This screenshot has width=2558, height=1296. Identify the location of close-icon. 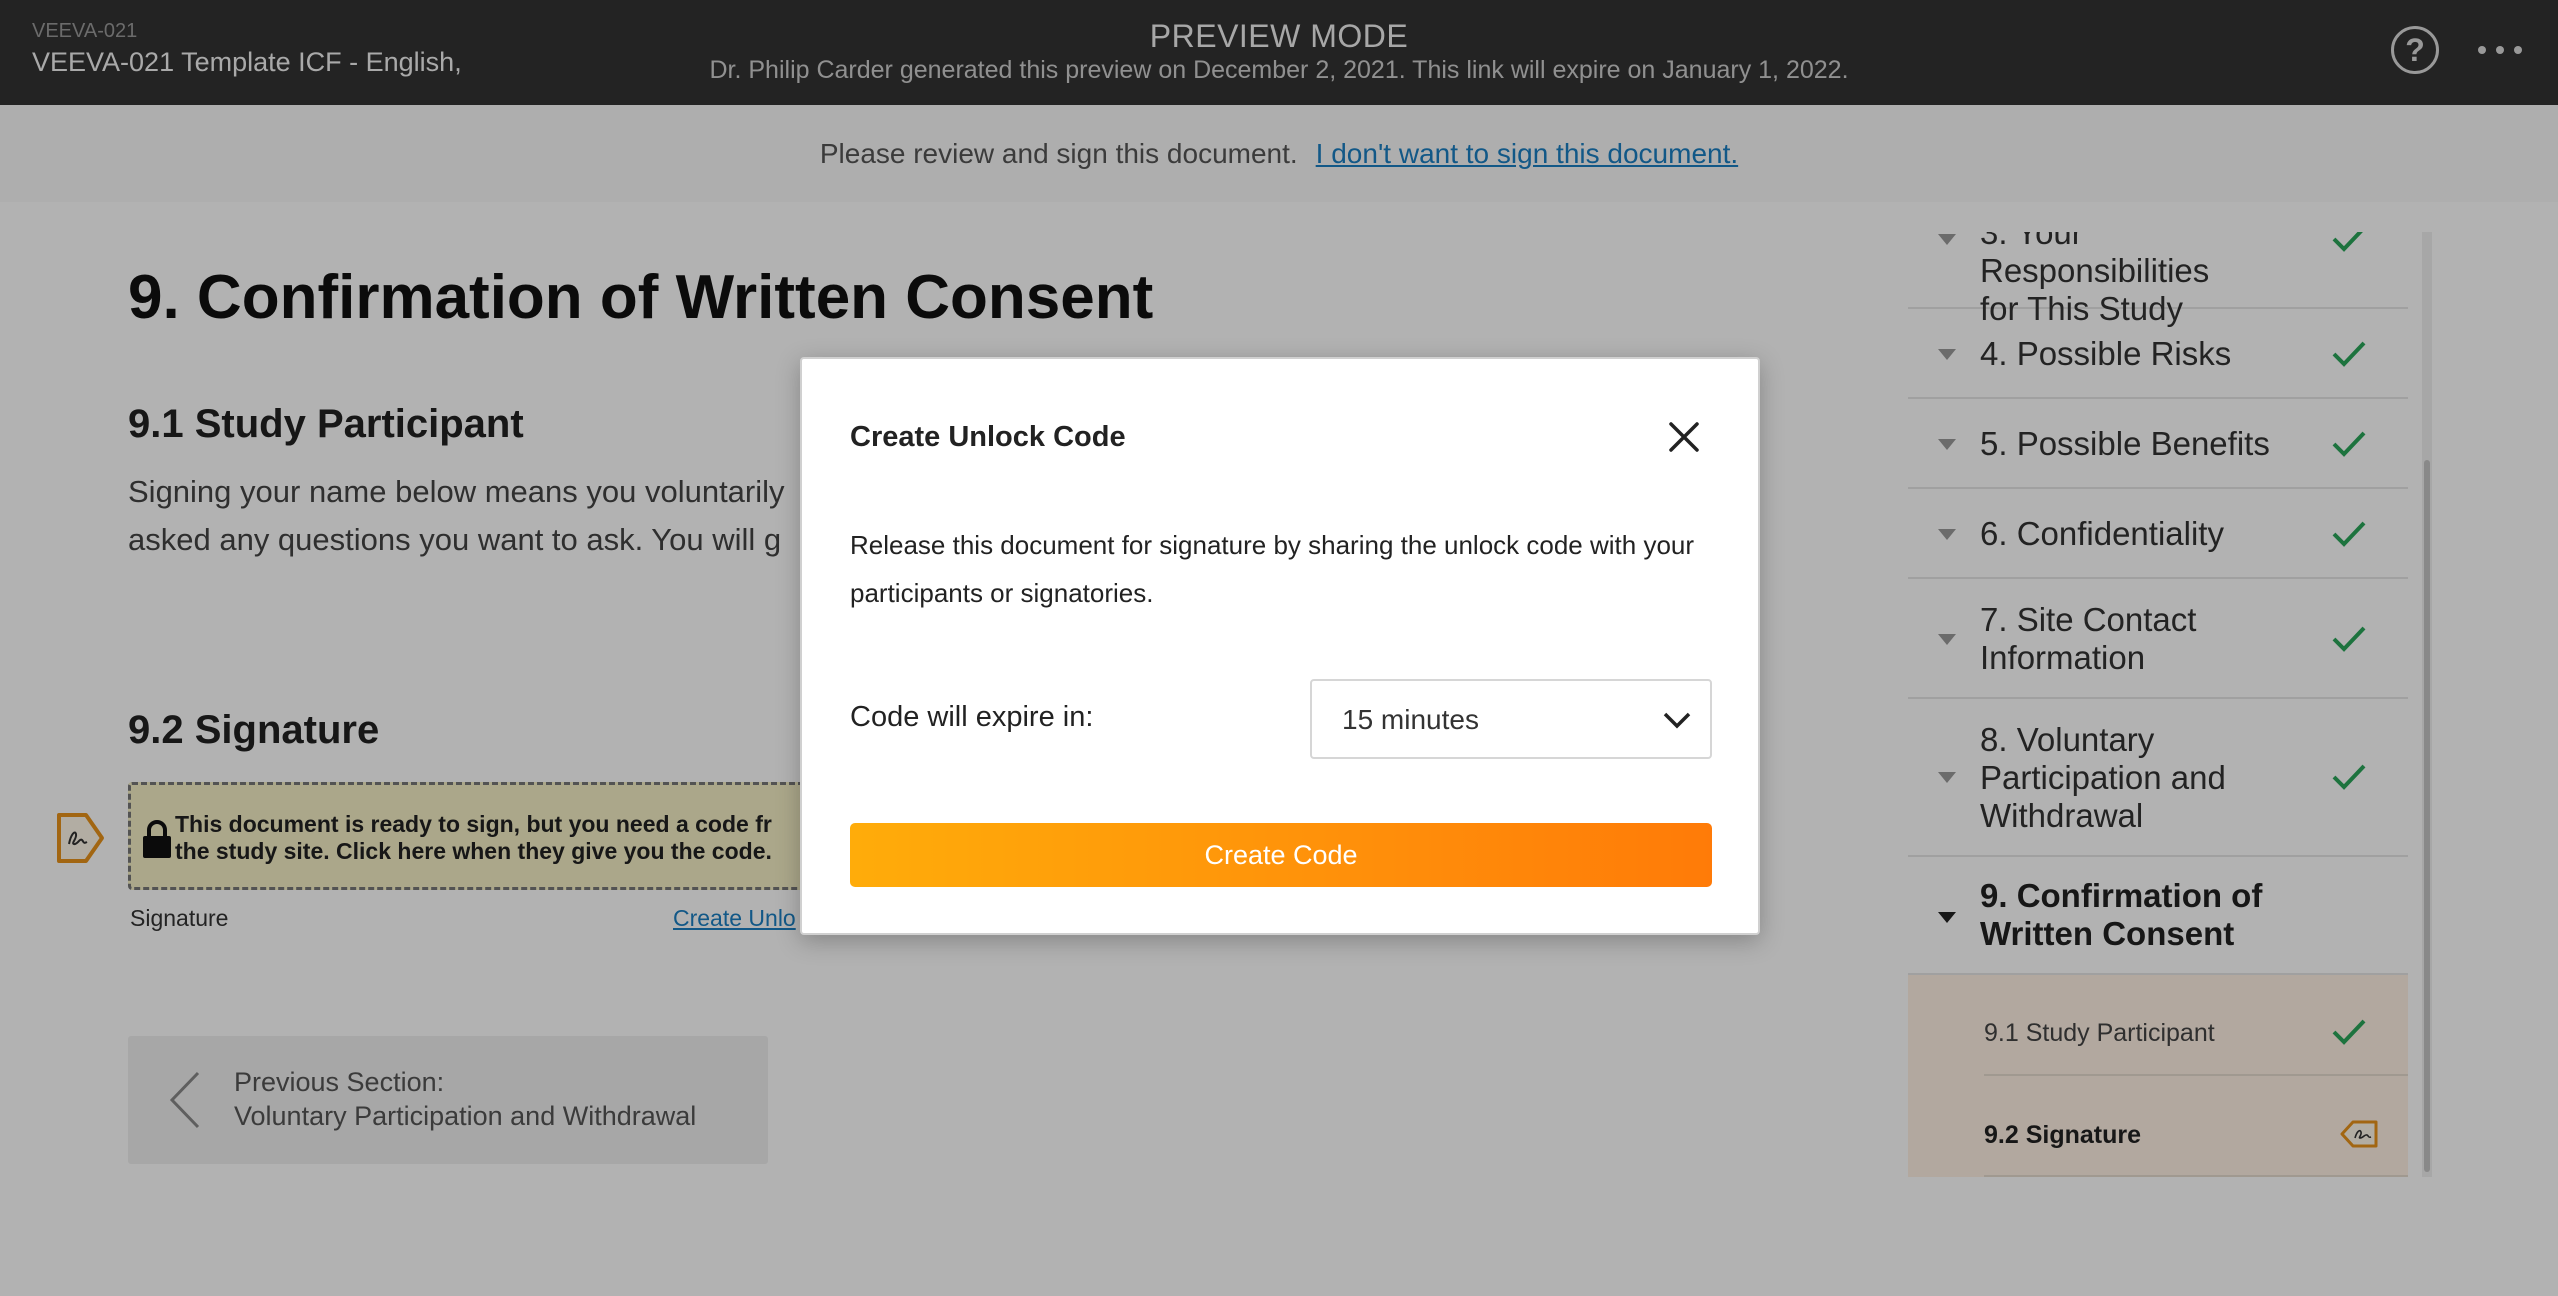
(1684, 437).